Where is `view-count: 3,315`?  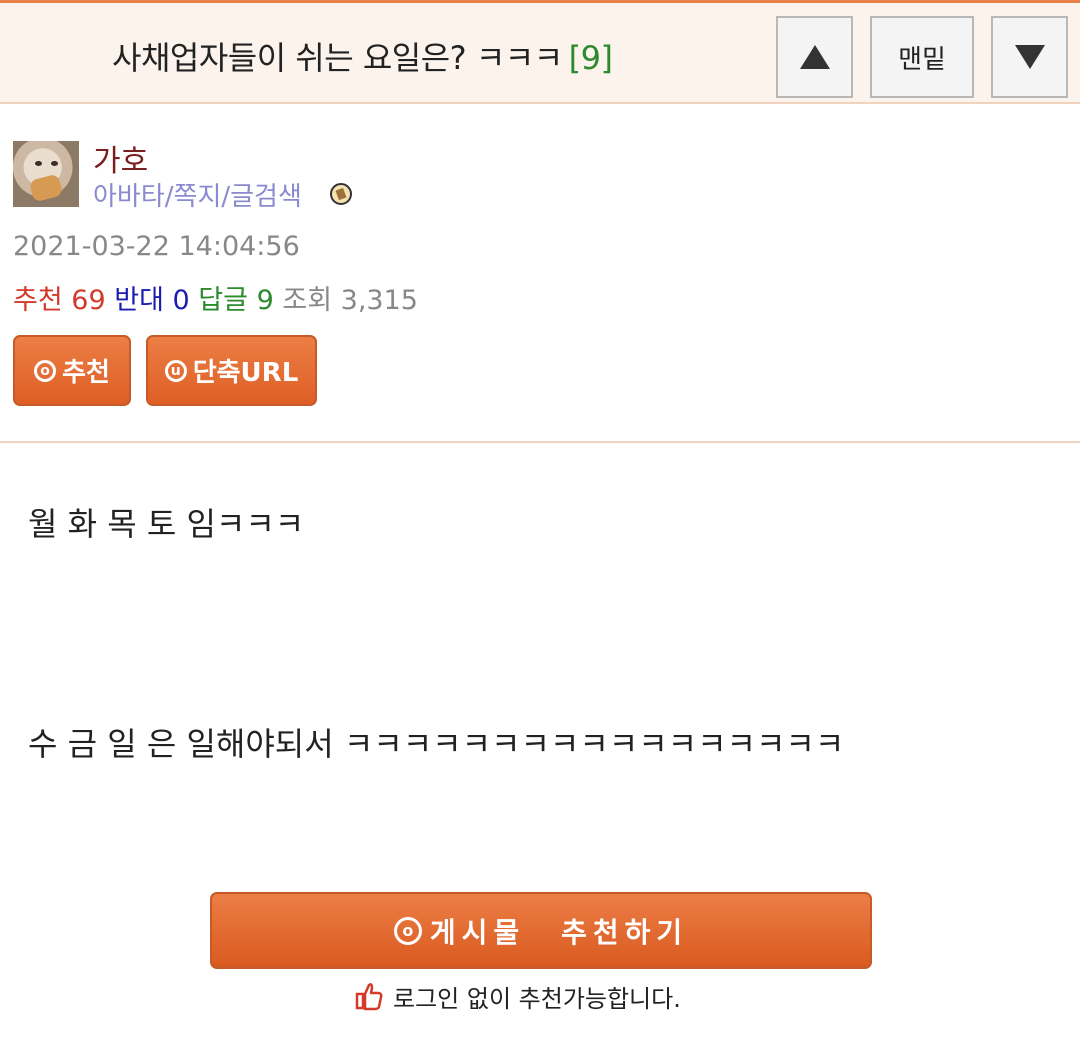
view-count: 3,315 is located at coordinates (379, 300).